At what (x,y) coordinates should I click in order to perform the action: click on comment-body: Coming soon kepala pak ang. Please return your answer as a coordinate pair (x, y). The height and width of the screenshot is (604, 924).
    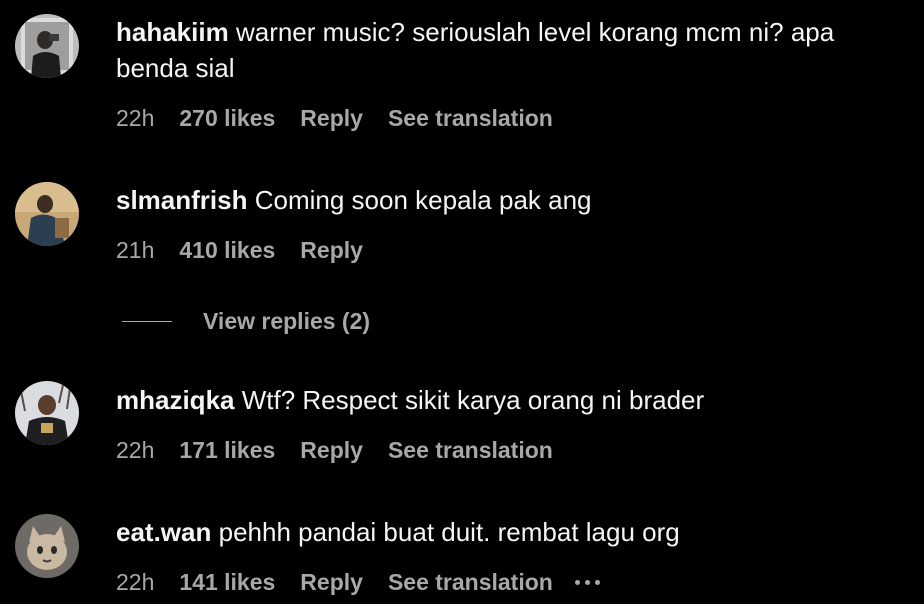
    Looking at the image, I should click on (423, 200).